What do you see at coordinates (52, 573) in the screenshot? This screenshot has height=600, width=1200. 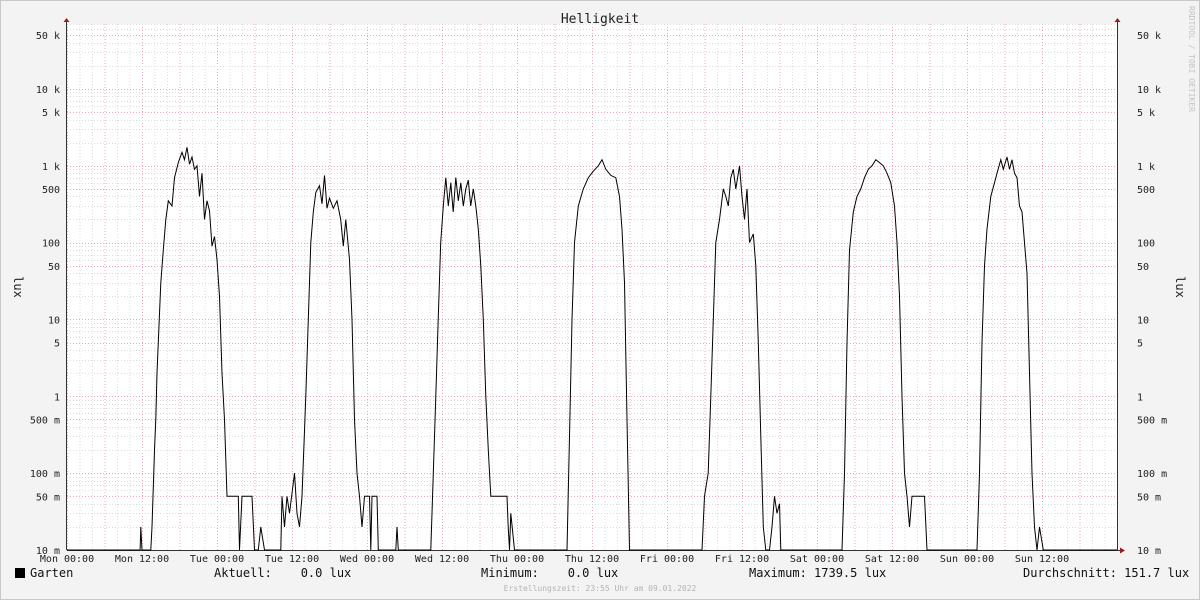 I see `legend-label: Garten` at bounding box center [52, 573].